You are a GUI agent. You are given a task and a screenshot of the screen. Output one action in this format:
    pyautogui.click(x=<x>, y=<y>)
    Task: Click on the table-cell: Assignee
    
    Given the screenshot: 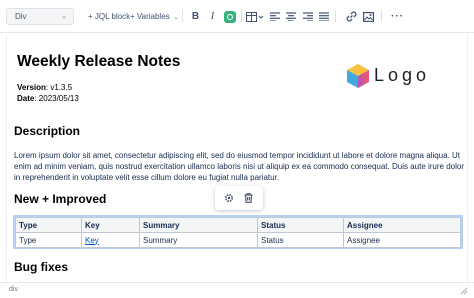 What is the action you would take?
    pyautogui.click(x=402, y=240)
    